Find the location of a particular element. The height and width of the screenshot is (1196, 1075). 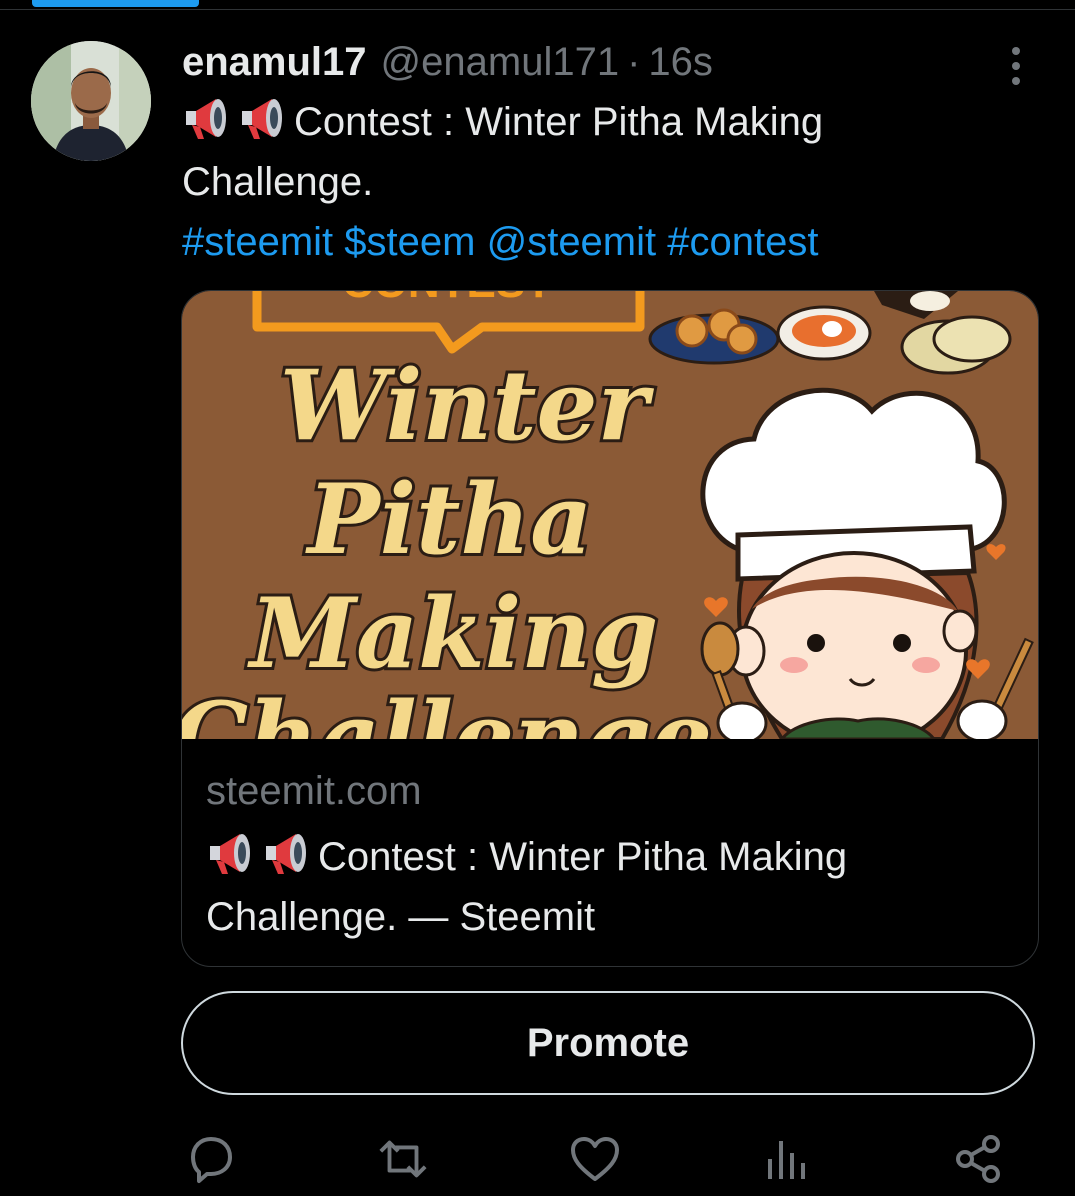

user-handle: @enamul171 is located at coordinates (500, 62).